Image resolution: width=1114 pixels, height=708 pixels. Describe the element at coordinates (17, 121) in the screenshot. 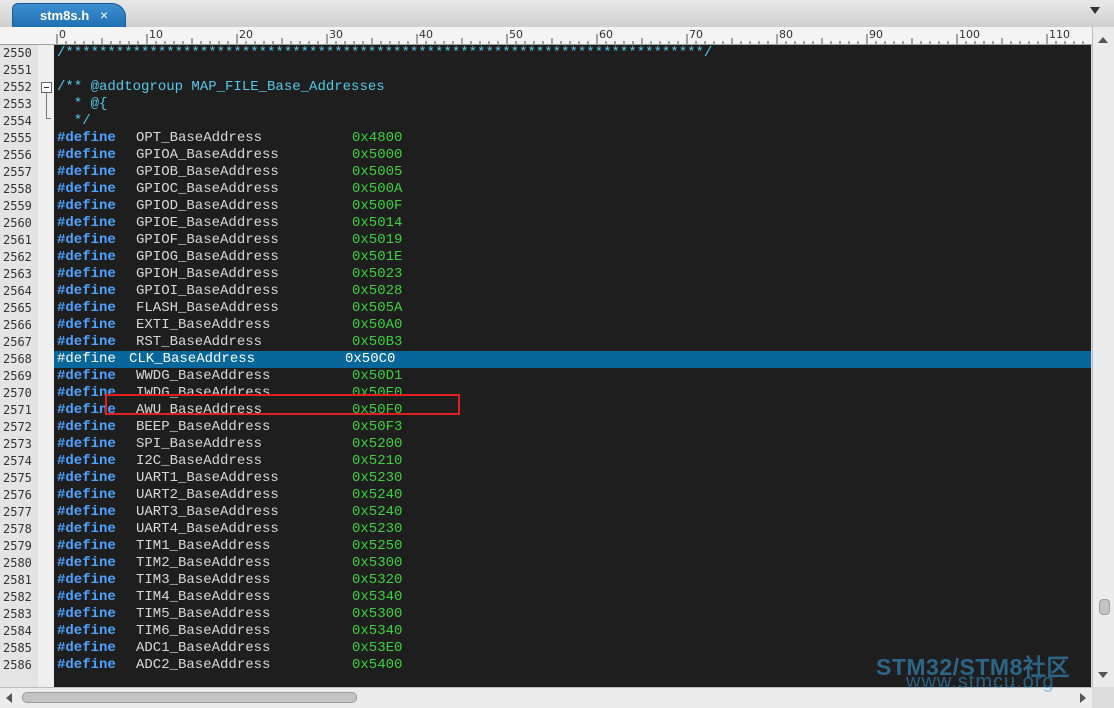

I see `line-number: 2554` at that location.